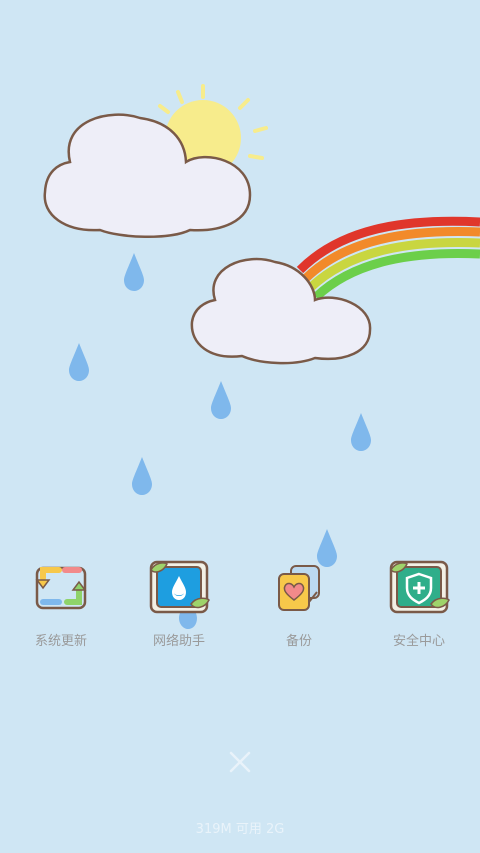 The width and height of the screenshot is (480, 853). What do you see at coordinates (388, 258) in the screenshot?
I see `rainbow` at bounding box center [388, 258].